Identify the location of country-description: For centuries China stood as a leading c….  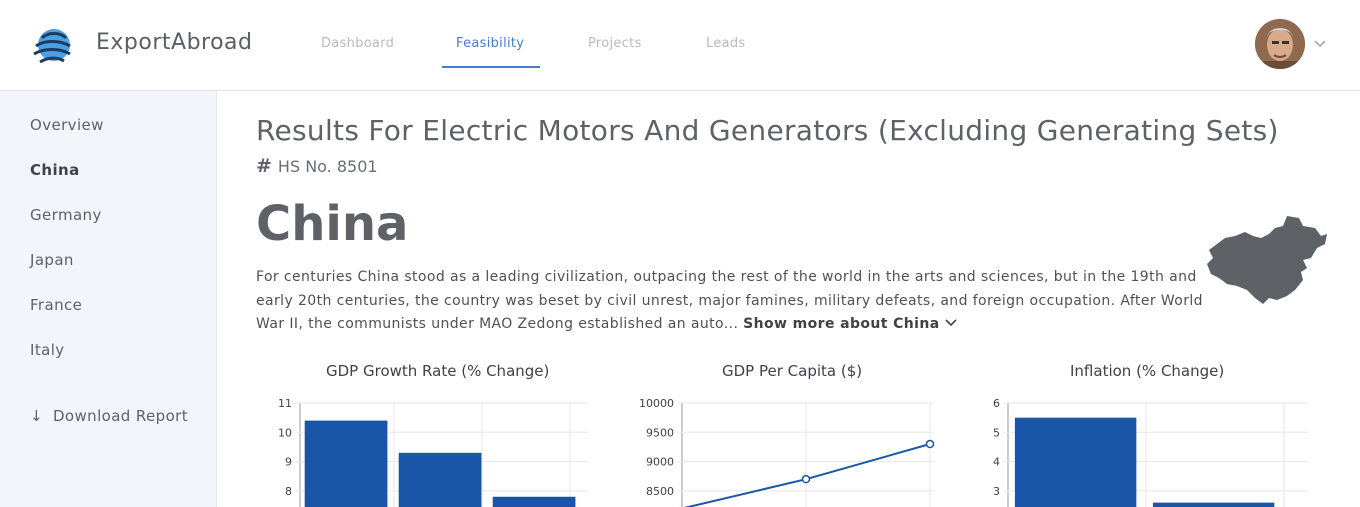
(731, 301).